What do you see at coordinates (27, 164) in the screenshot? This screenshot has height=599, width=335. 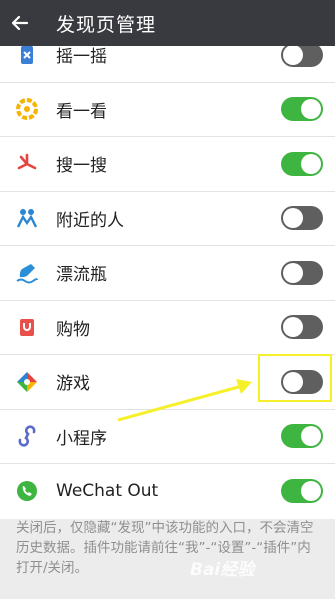 I see `search-icon` at bounding box center [27, 164].